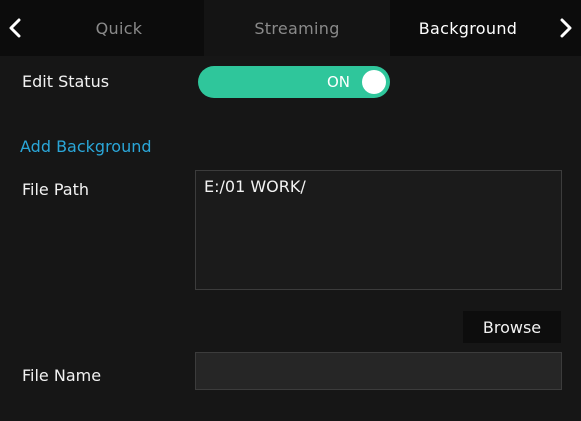 Image resolution: width=581 pixels, height=421 pixels. What do you see at coordinates (15, 28) in the screenshot?
I see `chevron-left-icon` at bounding box center [15, 28].